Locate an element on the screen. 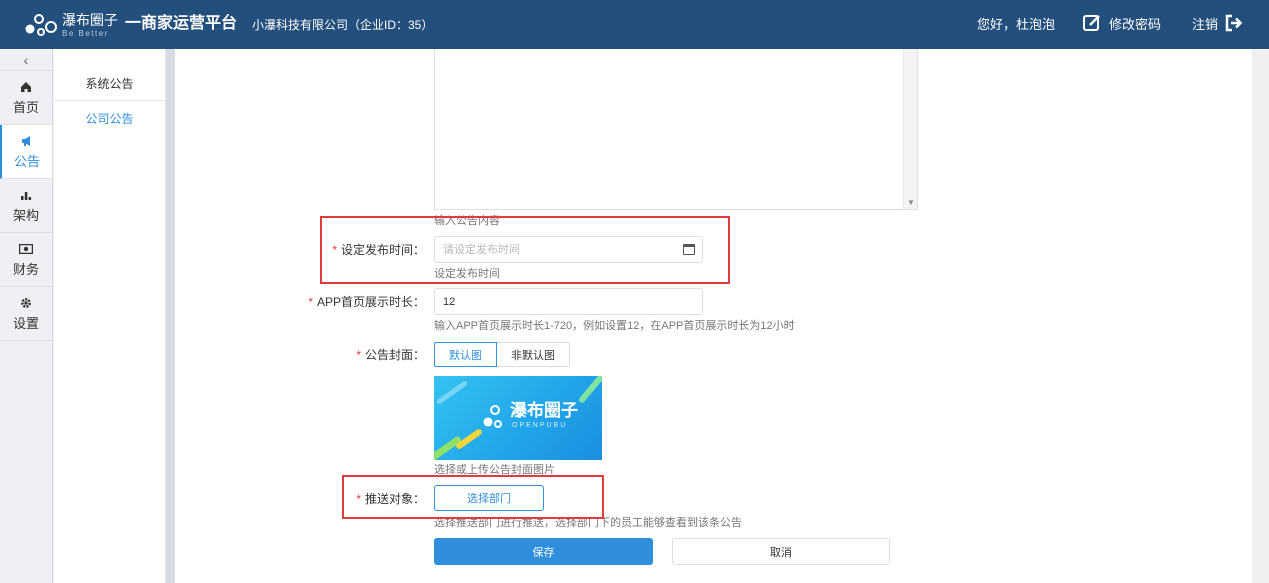  content-hint: 输入公告内容 is located at coordinates (467, 221).